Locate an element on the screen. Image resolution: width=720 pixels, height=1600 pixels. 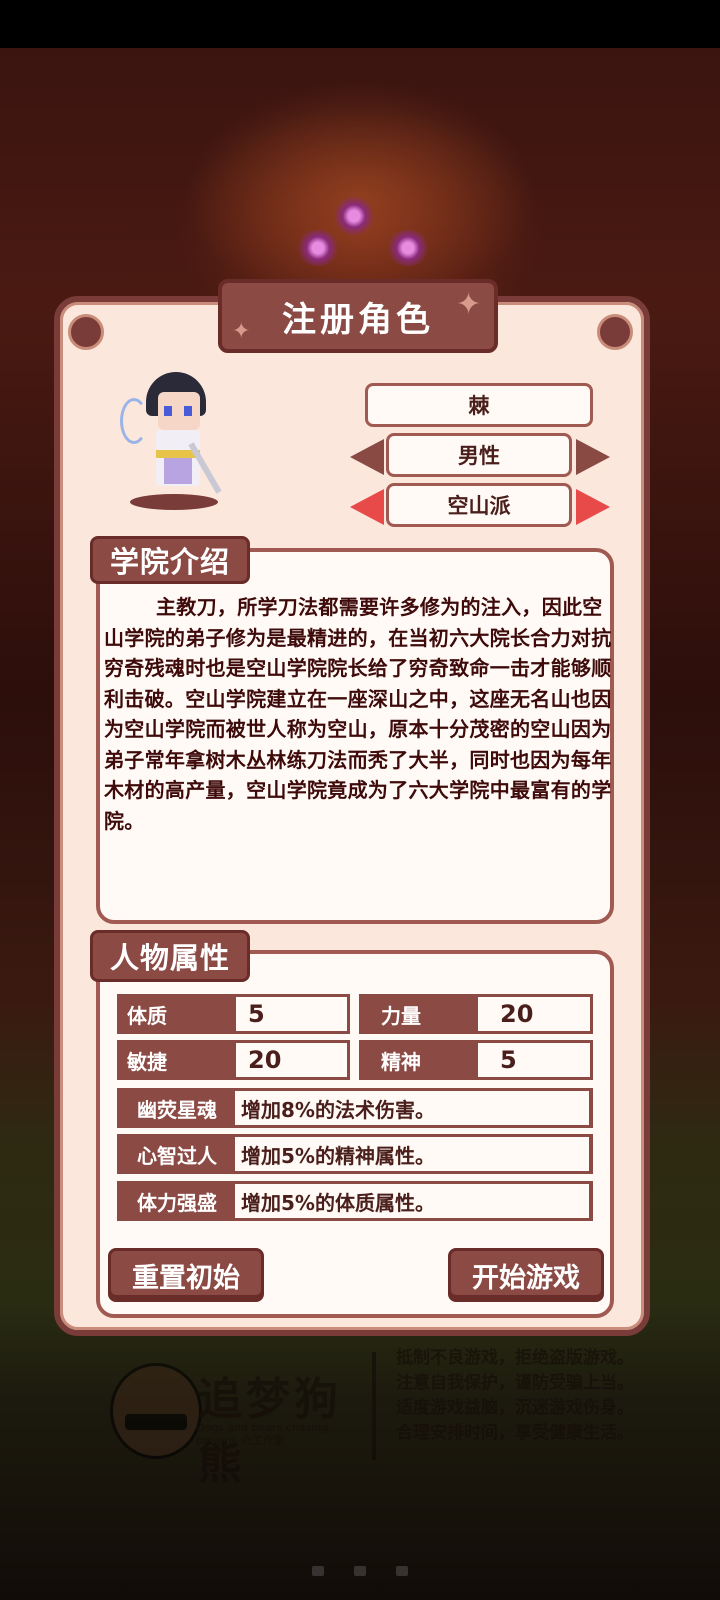
home-icon is located at coordinates (360, 1571).